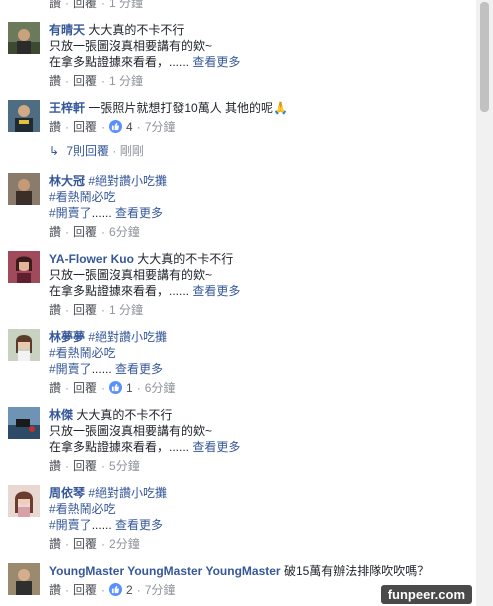 Image resolution: width=493 pixels, height=606 pixels. What do you see at coordinates (356, 571) in the screenshot?
I see `comment-text: 破15萬有辦法排隊吹吹嗎？` at bounding box center [356, 571].